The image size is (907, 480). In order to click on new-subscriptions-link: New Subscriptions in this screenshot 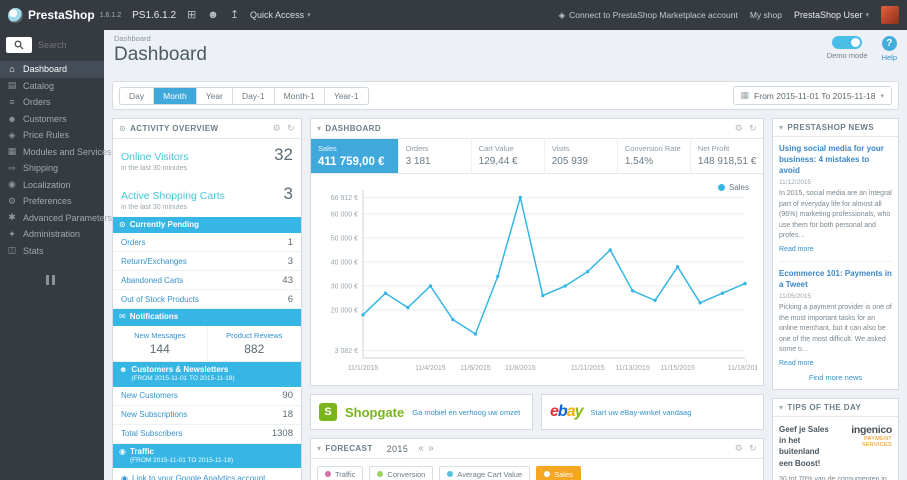, I will do `click(154, 414)`.